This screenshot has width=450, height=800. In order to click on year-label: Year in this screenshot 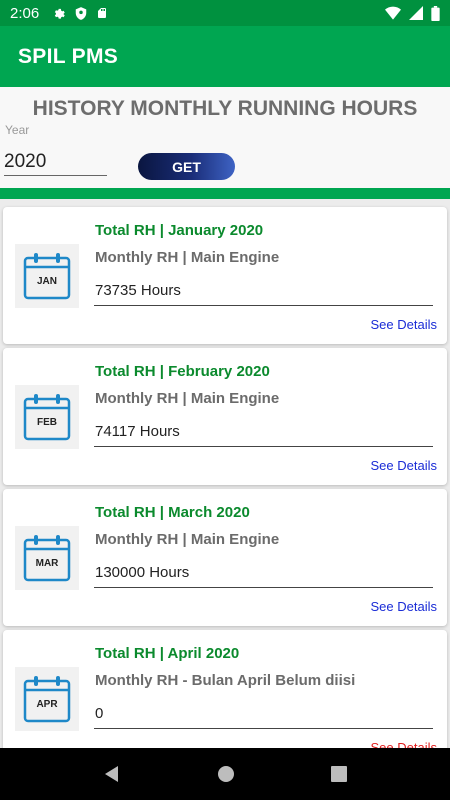, I will do `click(17, 130)`.